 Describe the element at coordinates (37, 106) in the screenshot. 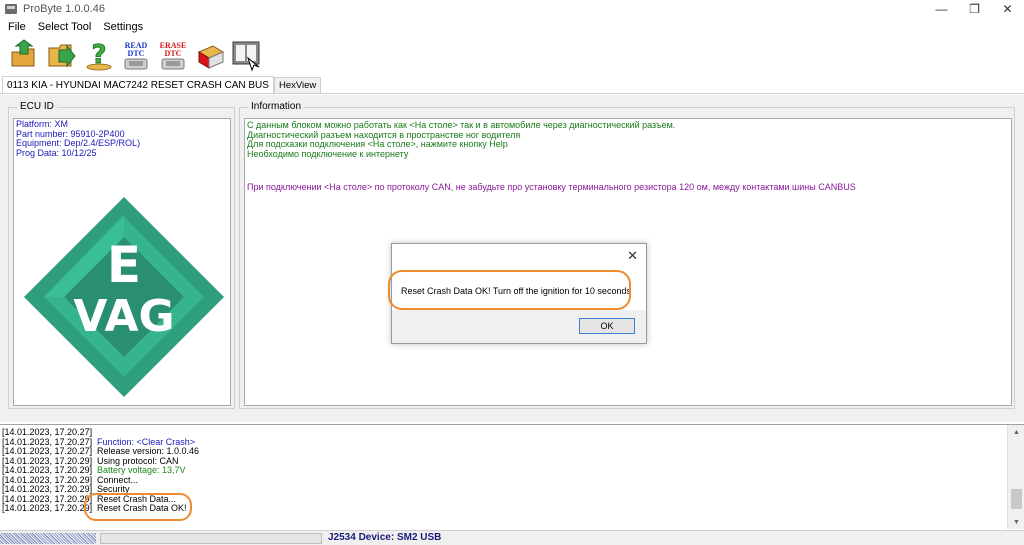

I see `ecu-id-label: ECU ID` at that location.